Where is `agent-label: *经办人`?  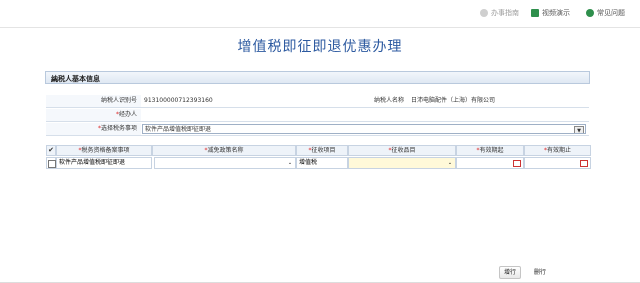
agent-label: *经办人 is located at coordinates (93, 115).